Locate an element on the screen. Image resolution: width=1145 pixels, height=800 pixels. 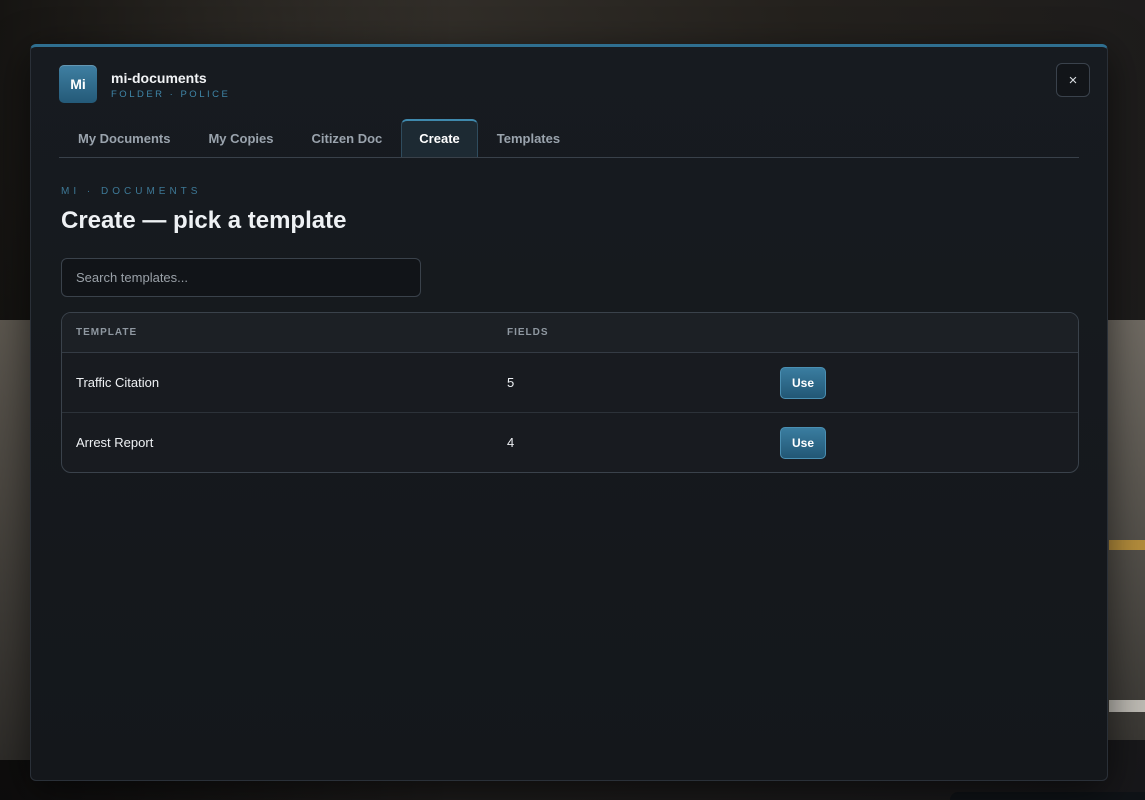
background-right is located at coordinates (1125, 530).